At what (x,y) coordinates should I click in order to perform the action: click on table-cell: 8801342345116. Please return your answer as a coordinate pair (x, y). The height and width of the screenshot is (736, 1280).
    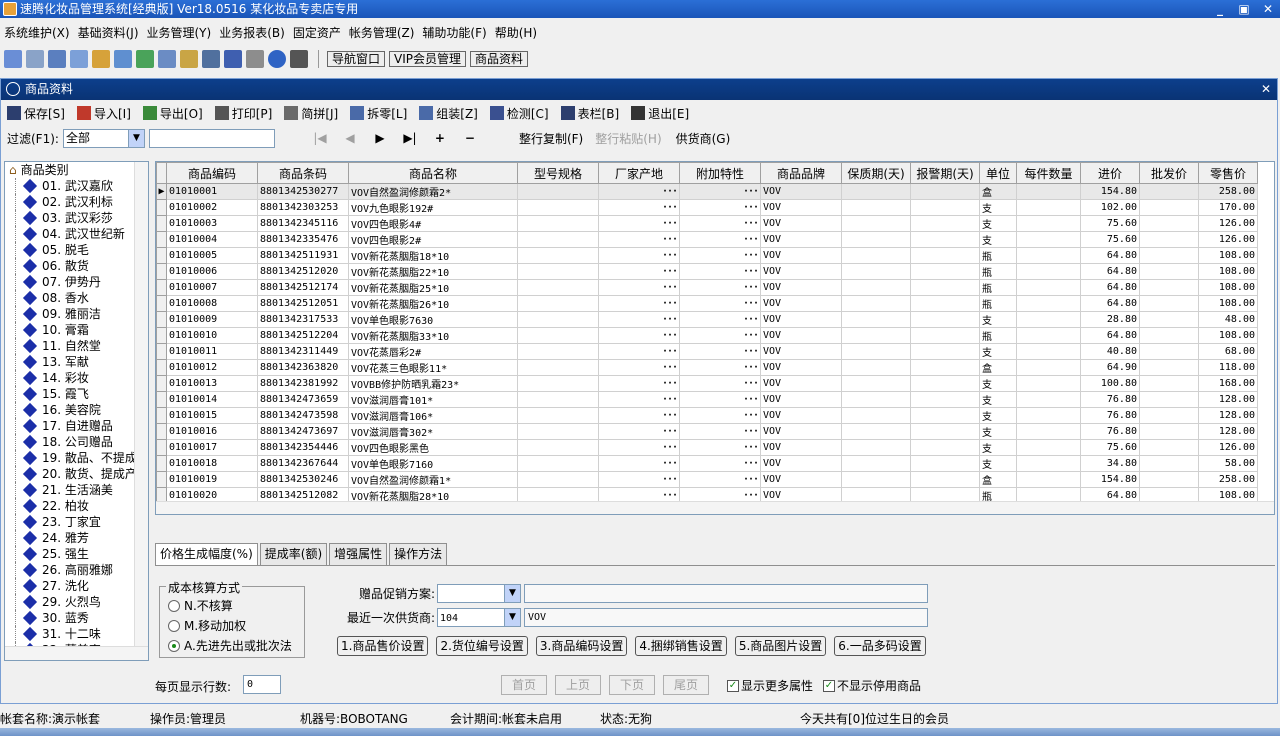
    Looking at the image, I should click on (303, 223).